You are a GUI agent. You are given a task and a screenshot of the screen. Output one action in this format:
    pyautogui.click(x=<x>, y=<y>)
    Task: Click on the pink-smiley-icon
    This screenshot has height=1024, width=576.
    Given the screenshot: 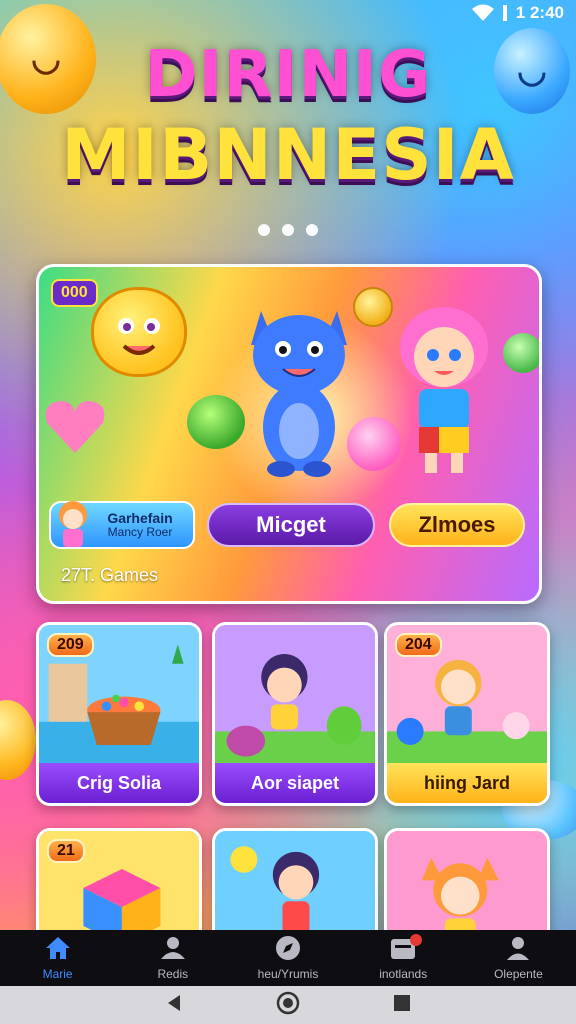 What is the action you would take?
    pyautogui.click(x=374, y=444)
    